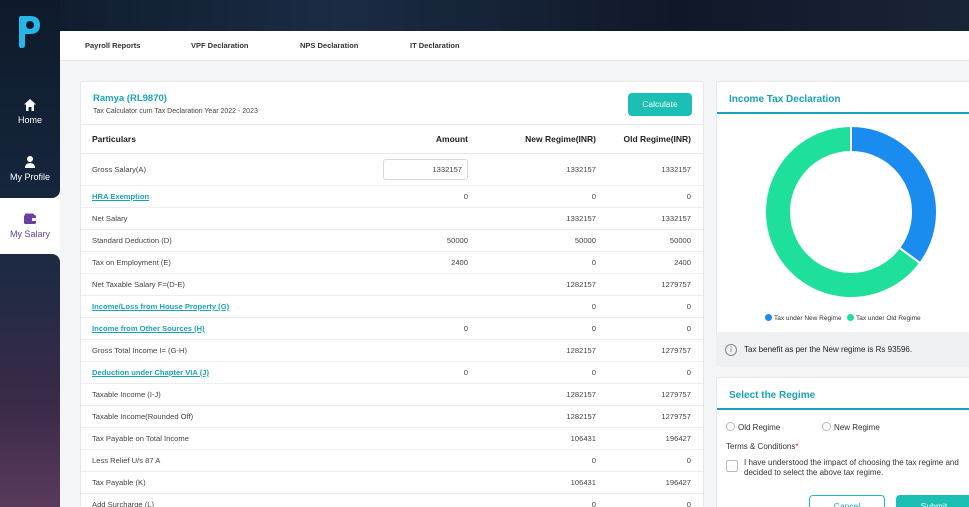  What do you see at coordinates (232, 372) in the screenshot?
I see `particular-link: Deduction under Chapter VIA (J)` at bounding box center [232, 372].